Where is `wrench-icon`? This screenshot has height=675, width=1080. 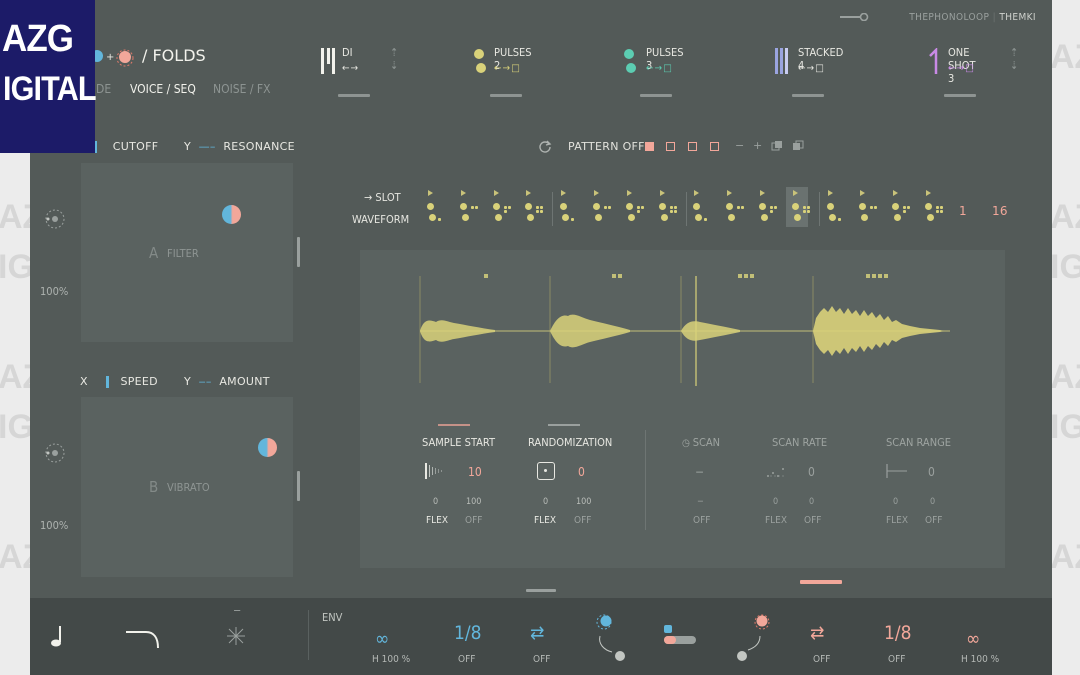
wrench-icon is located at coordinates (855, 17).